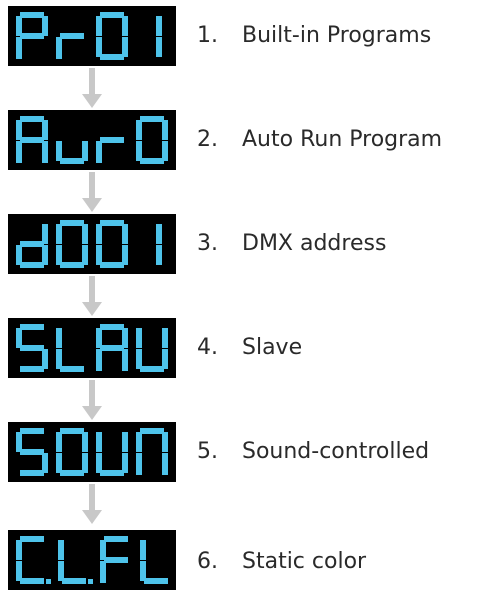 Image resolution: width=481 pixels, height=608 pixels. What do you see at coordinates (207, 561) in the screenshot?
I see `step-number: 6.` at bounding box center [207, 561].